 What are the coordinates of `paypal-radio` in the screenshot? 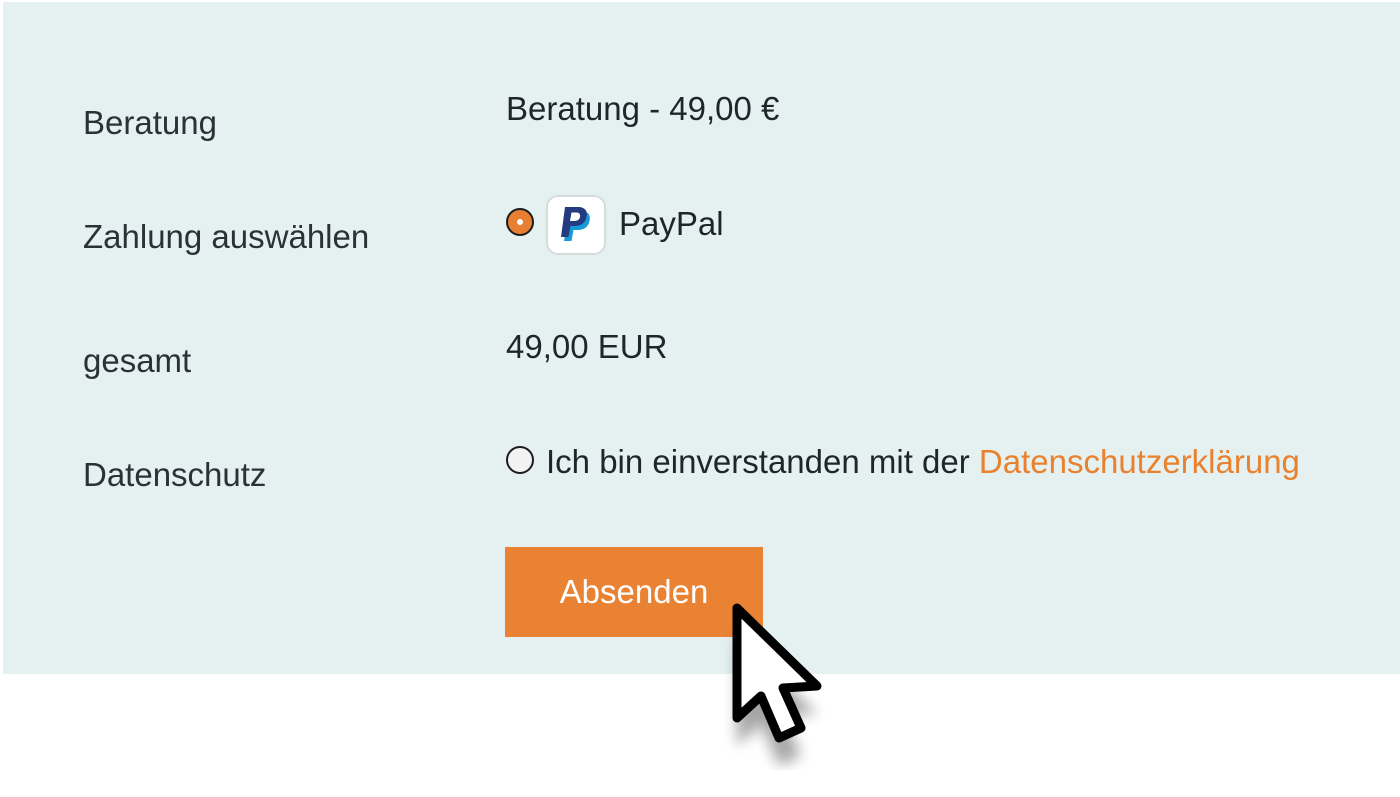 It's located at (520, 222).